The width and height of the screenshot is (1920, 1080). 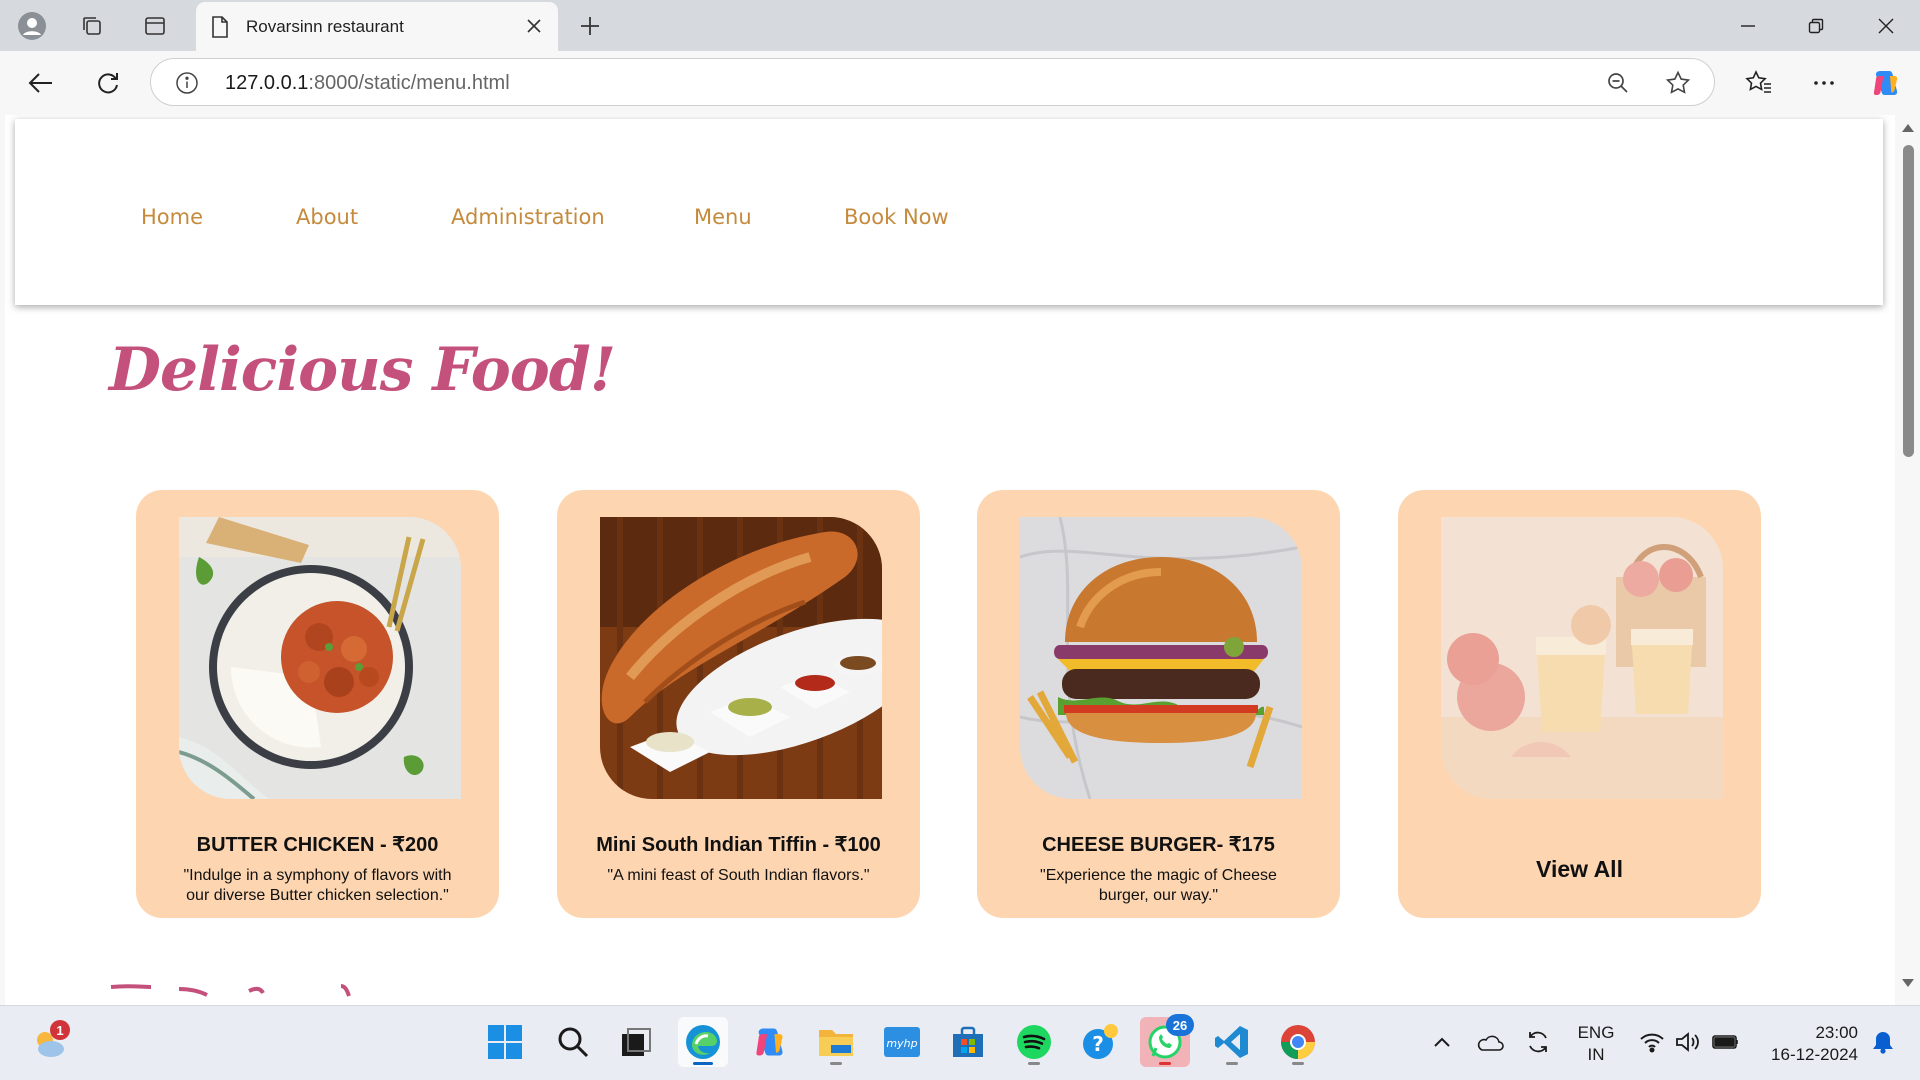 I want to click on scroll-down-icon, so click(x=1908, y=983).